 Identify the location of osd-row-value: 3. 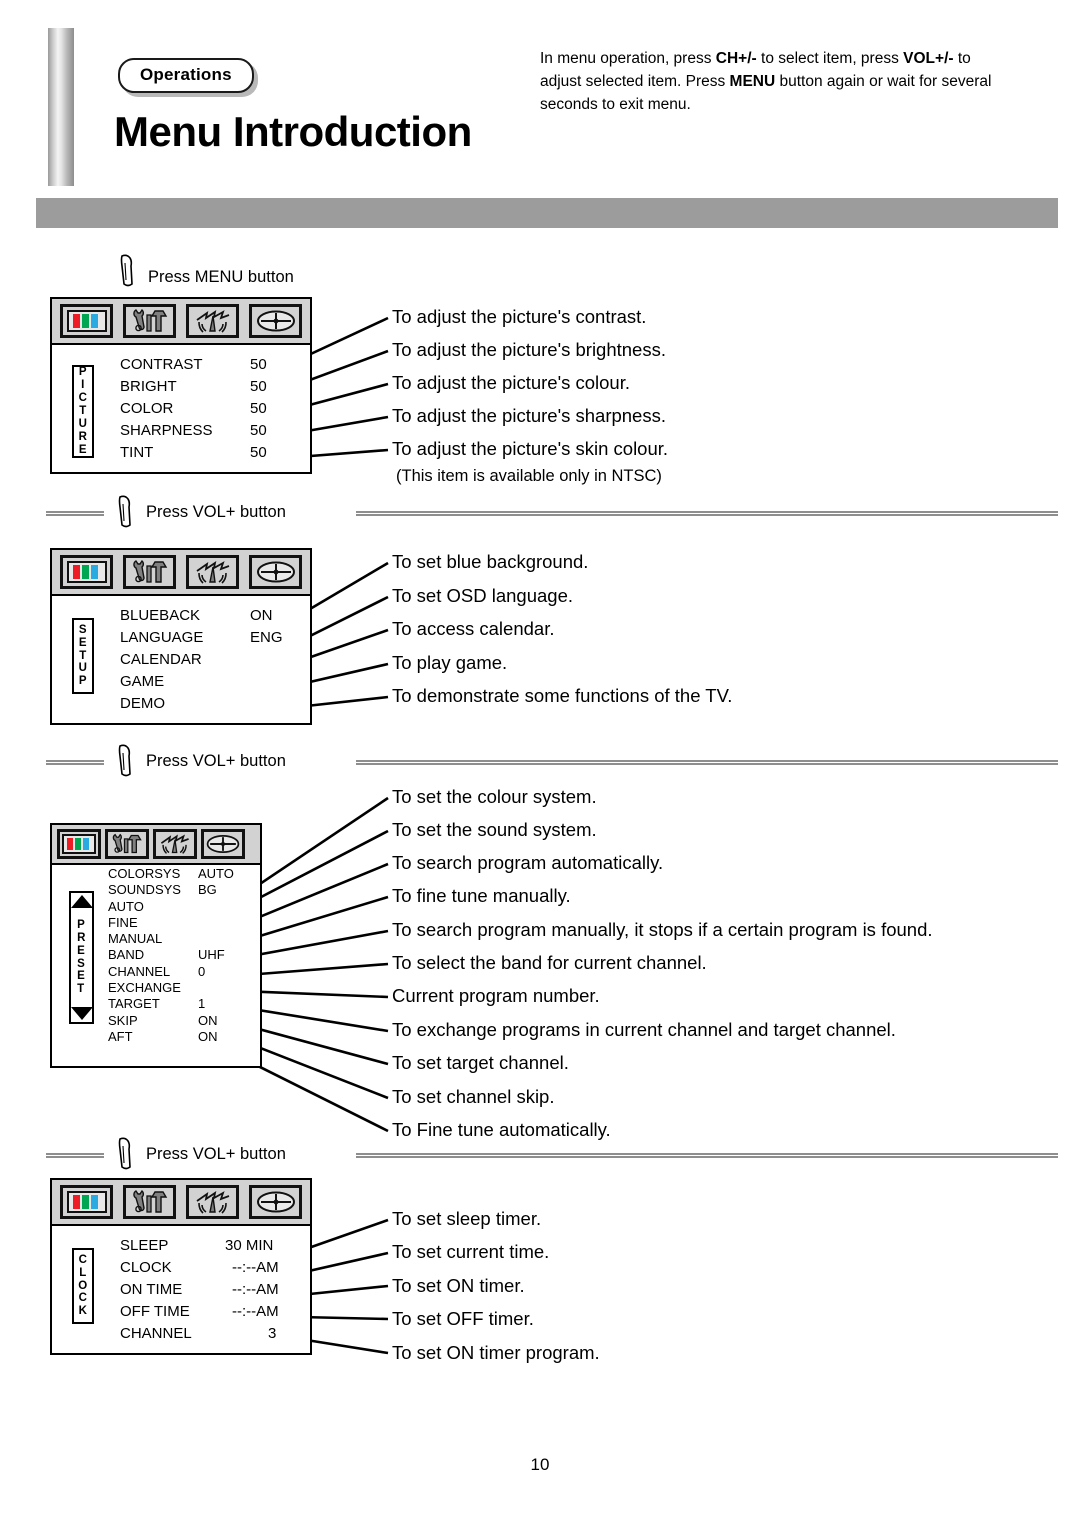
(272, 1333).